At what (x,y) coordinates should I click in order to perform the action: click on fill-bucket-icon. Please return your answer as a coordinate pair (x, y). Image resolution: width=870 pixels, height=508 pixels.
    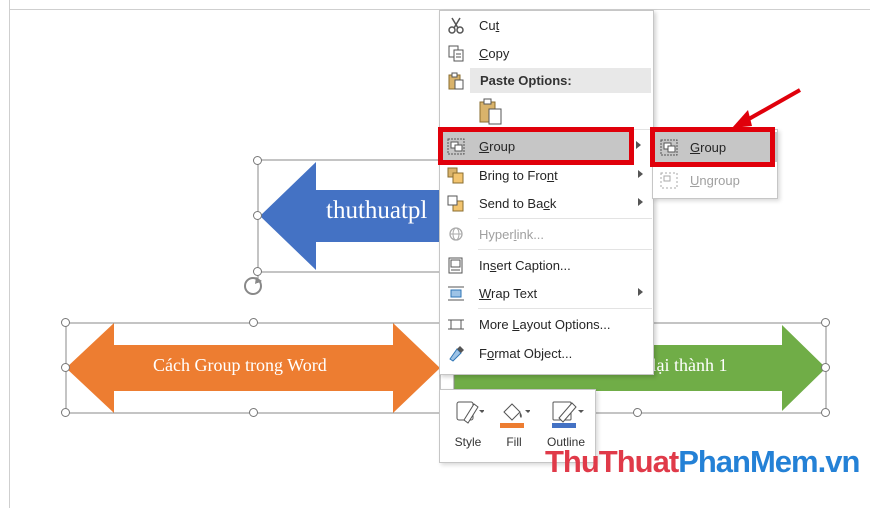
    Looking at the image, I should click on (515, 415).